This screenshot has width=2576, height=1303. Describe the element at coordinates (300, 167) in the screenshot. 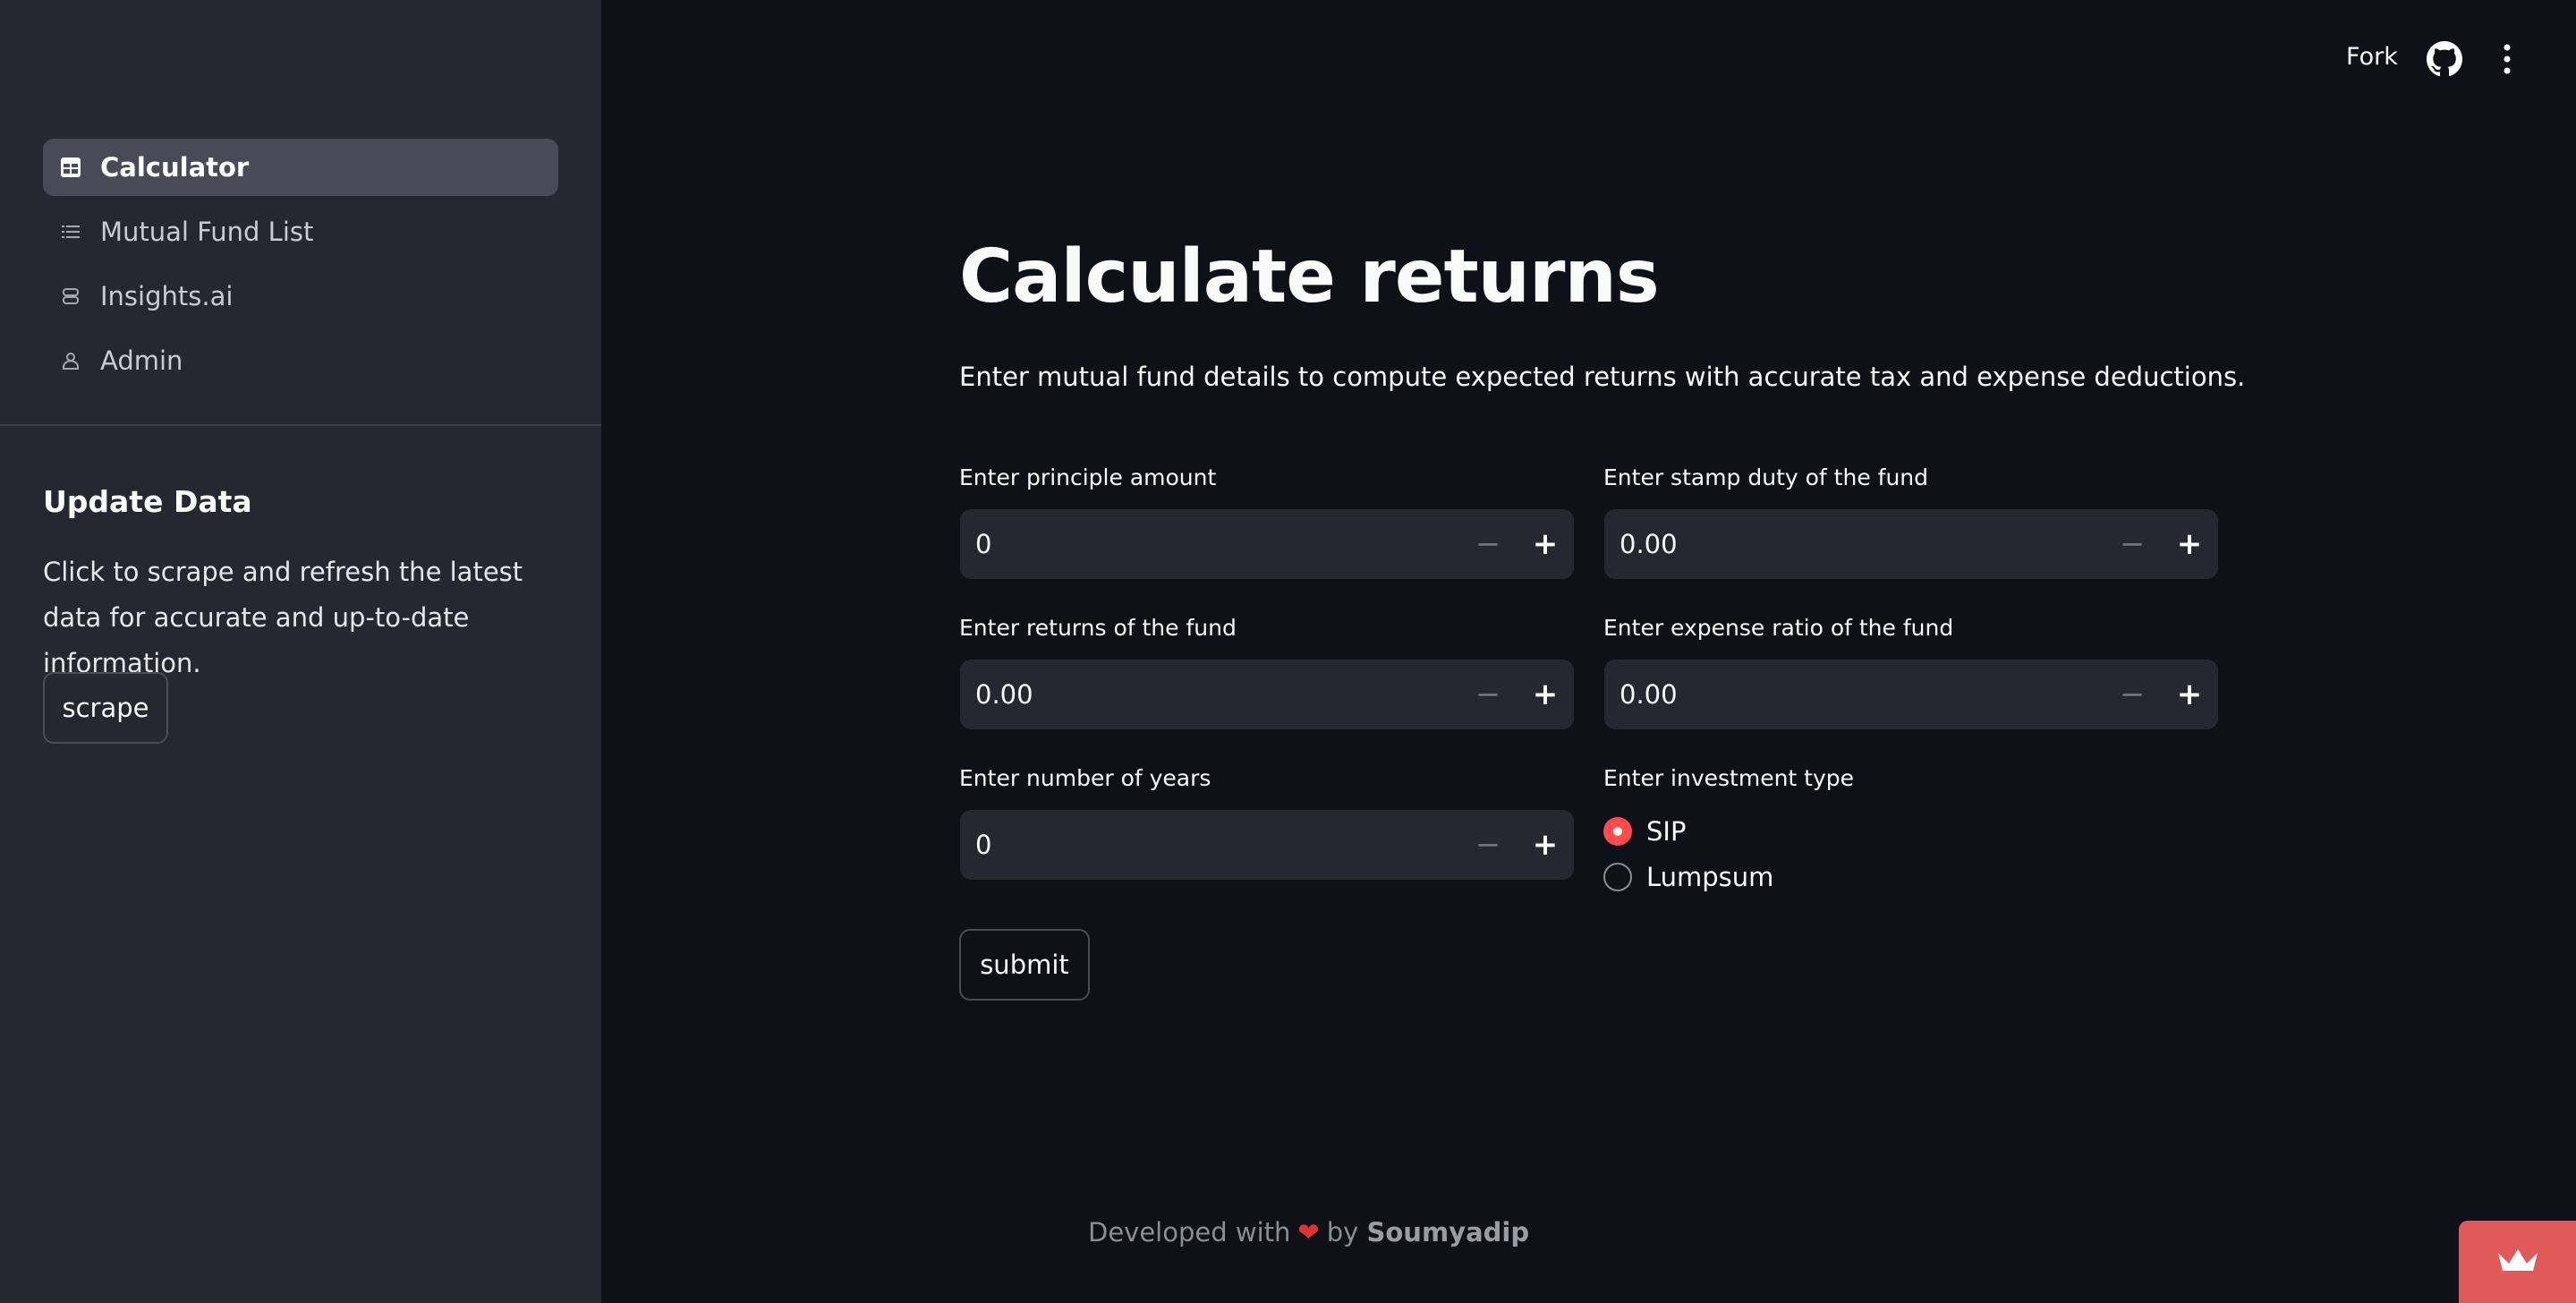

I see `nav-item-calculator: Calculator` at that location.